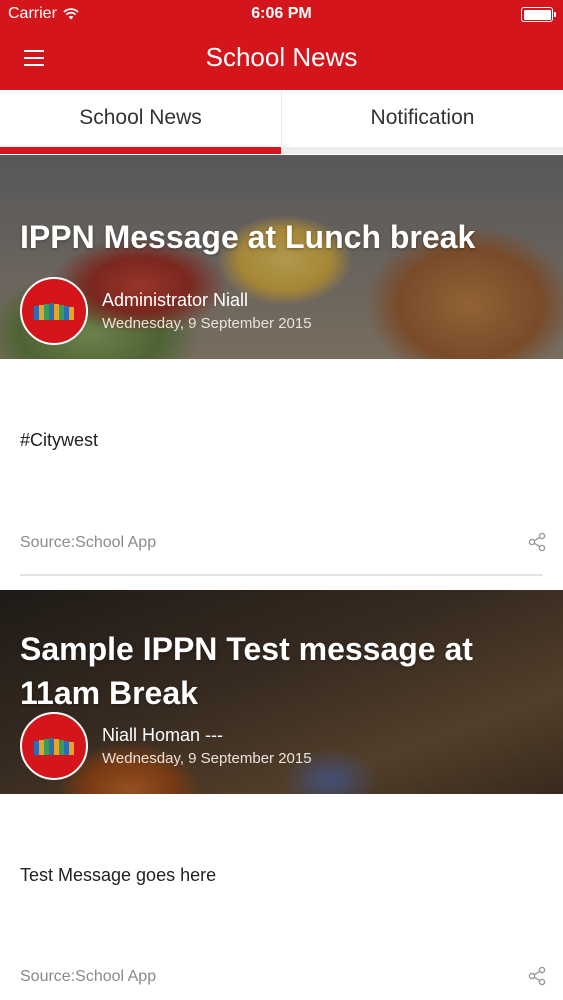  I want to click on tab-school-news: School News, so click(140, 122).